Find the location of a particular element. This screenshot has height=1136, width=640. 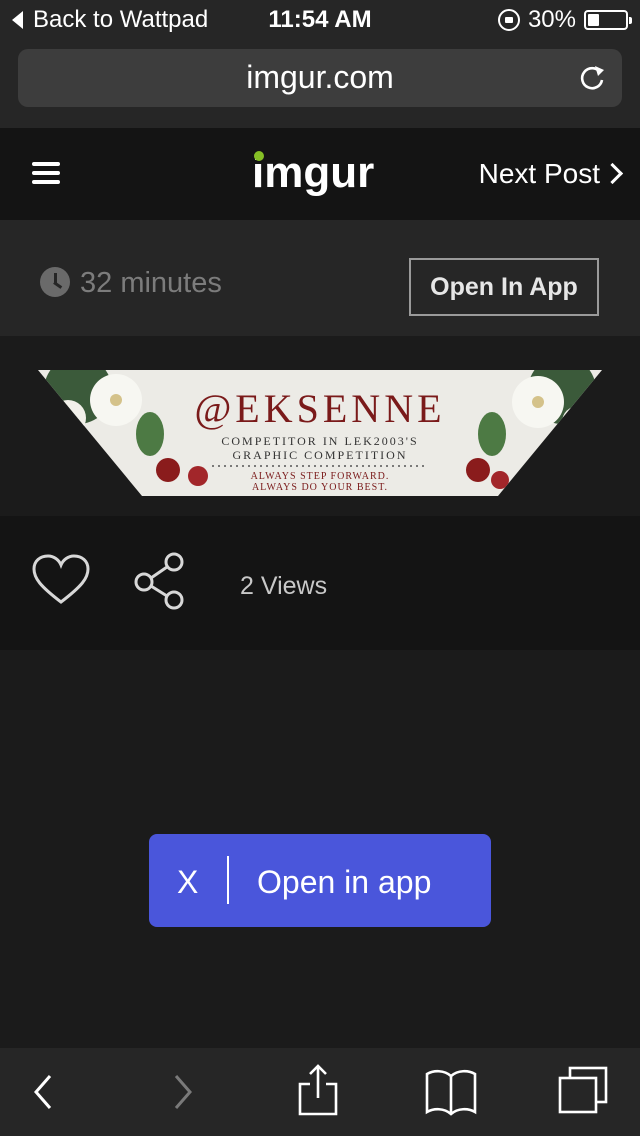

post-actions-bar: 2 Views is located at coordinates (320, 583).